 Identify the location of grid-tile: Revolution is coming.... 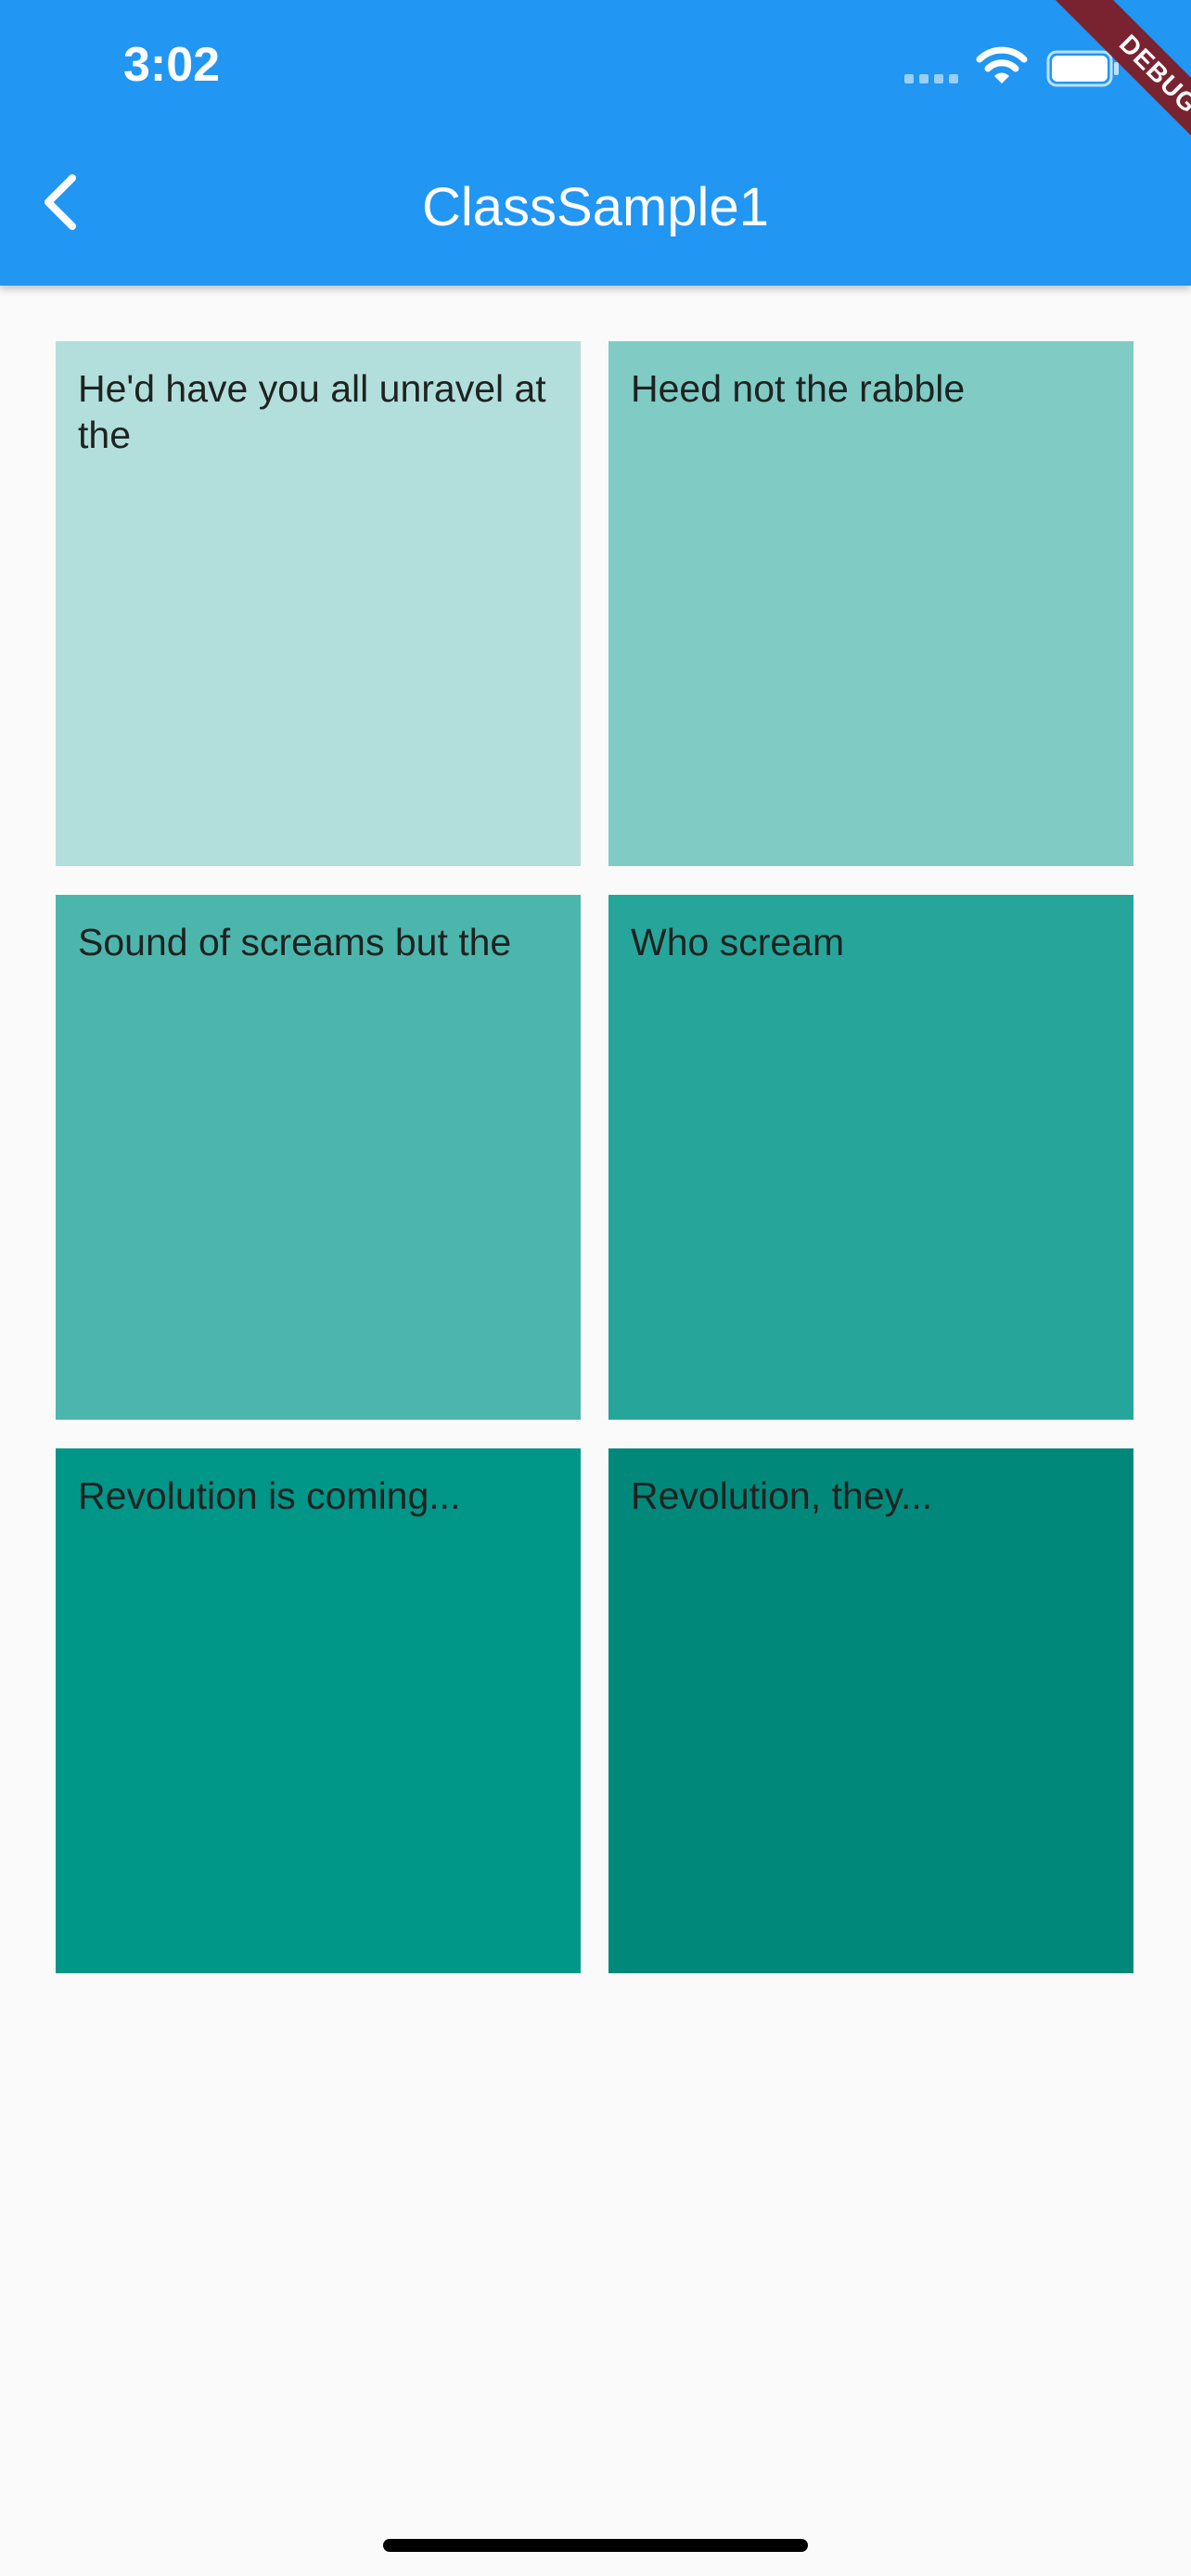
(318, 1711).